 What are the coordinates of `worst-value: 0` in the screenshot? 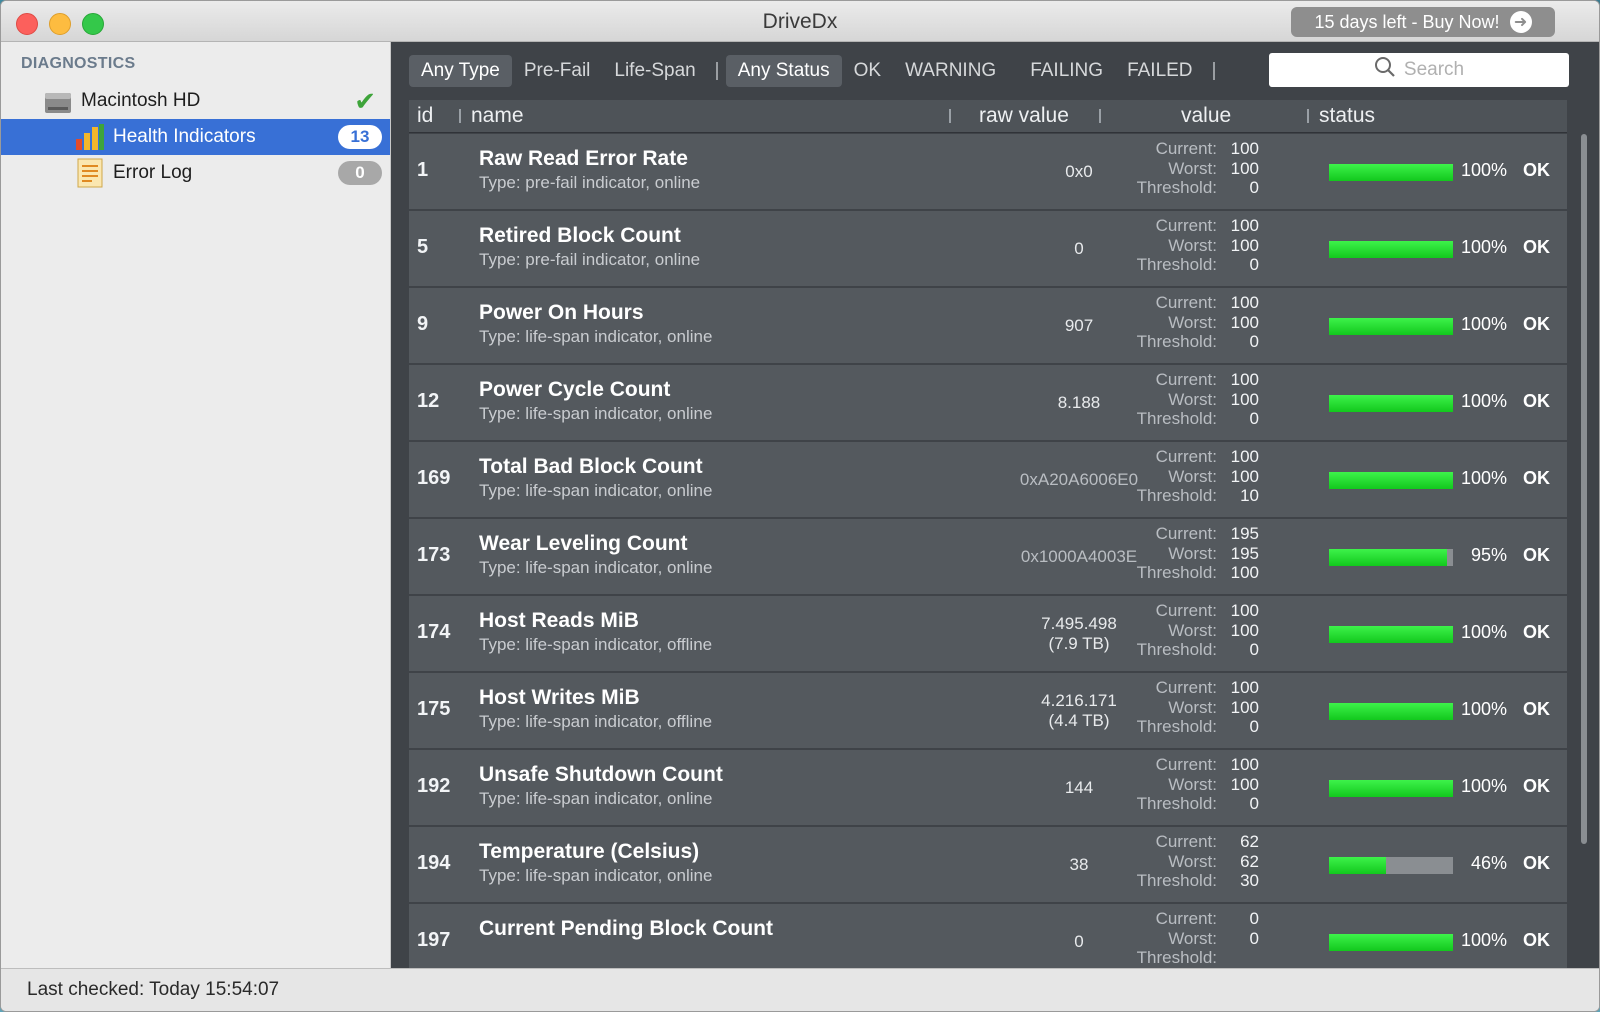 It's located at (1254, 938).